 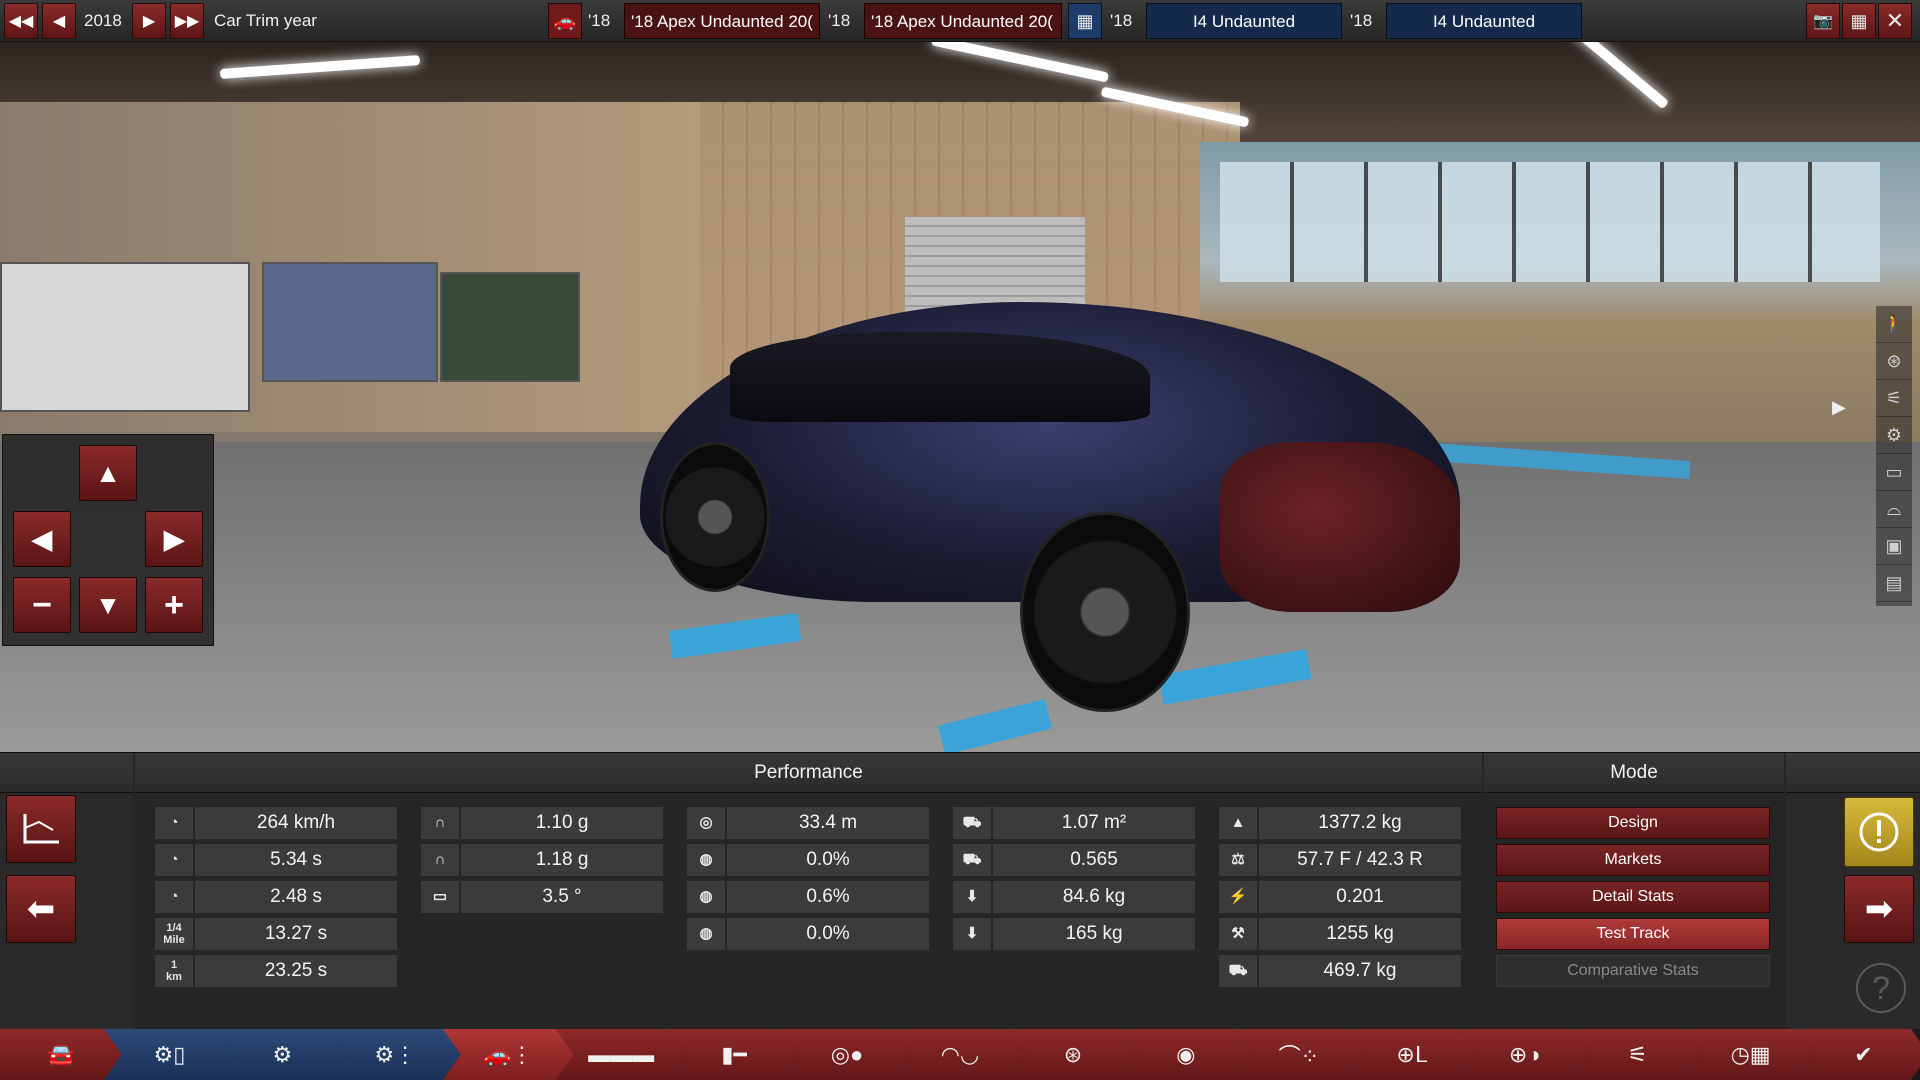 I want to click on trim-select: '18 Apex Undaunted 20(, so click(x=963, y=21).